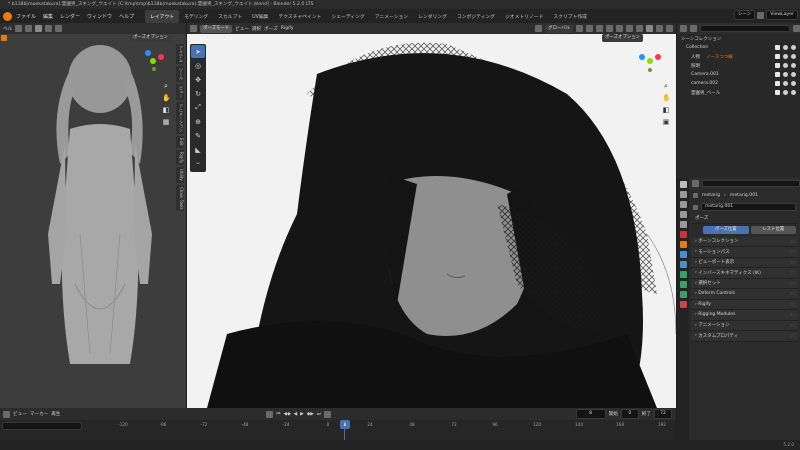 Image resolution: width=800 pixels, height=450 pixels. What do you see at coordinates (683, 204) in the screenshot?
I see `output-tab-icon` at bounding box center [683, 204].